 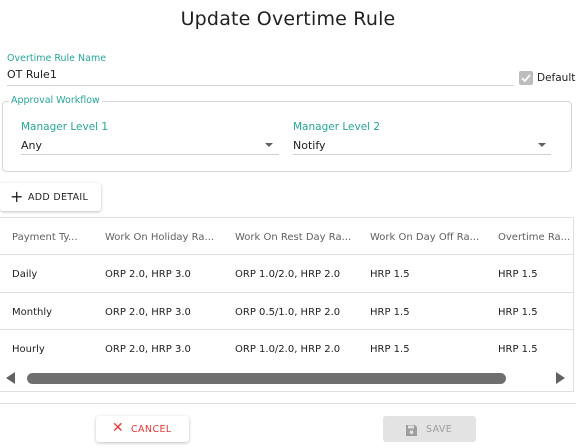 What do you see at coordinates (57, 58) in the screenshot?
I see `rule-name-label: Overtime Rule Name` at bounding box center [57, 58].